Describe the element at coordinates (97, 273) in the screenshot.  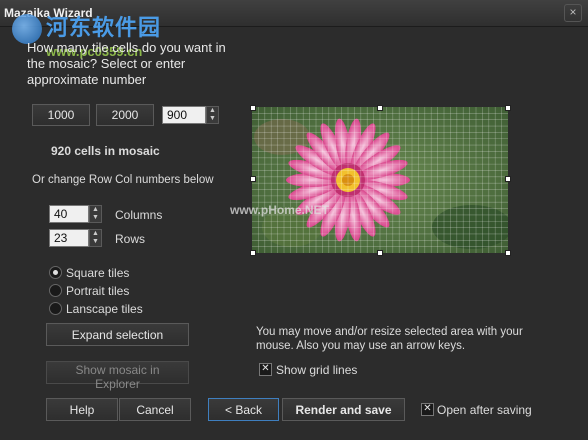
I see `square-tiles-label: Square tiles` at that location.